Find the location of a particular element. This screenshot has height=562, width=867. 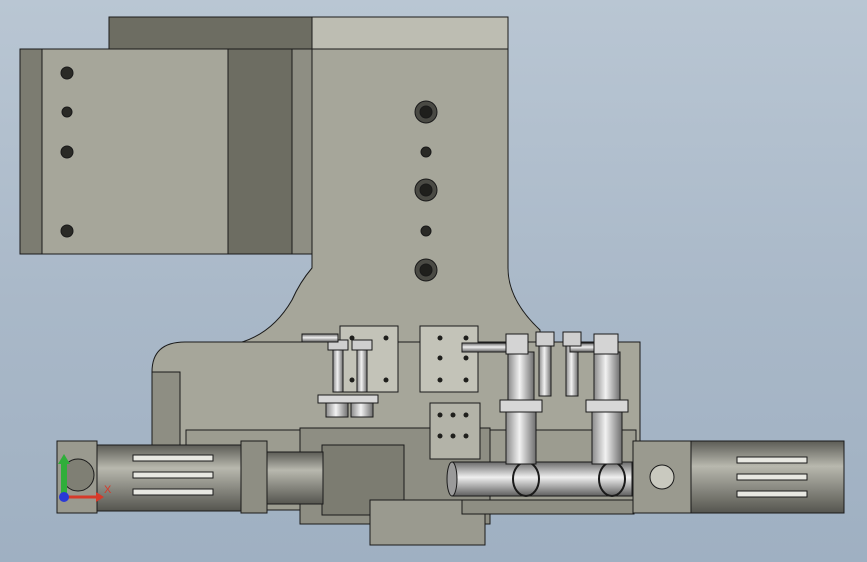

left-valve-bracket is located at coordinates (369, 359).